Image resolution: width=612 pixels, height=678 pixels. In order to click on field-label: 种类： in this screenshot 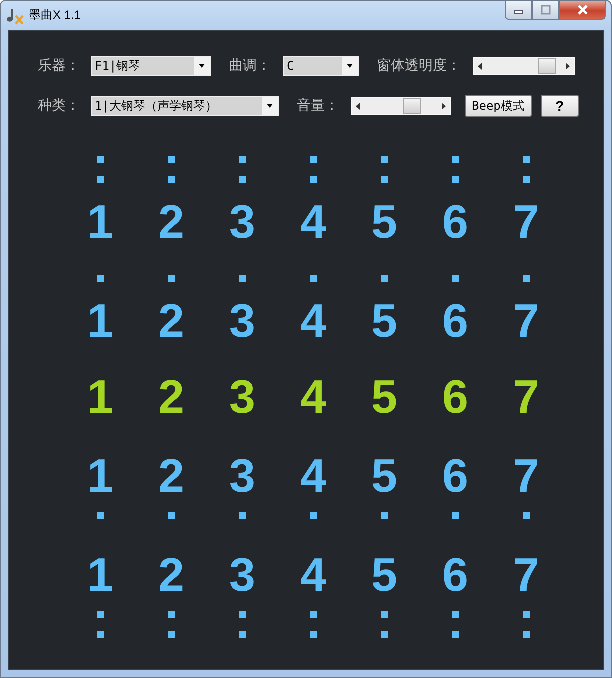, I will do `click(59, 106)`.